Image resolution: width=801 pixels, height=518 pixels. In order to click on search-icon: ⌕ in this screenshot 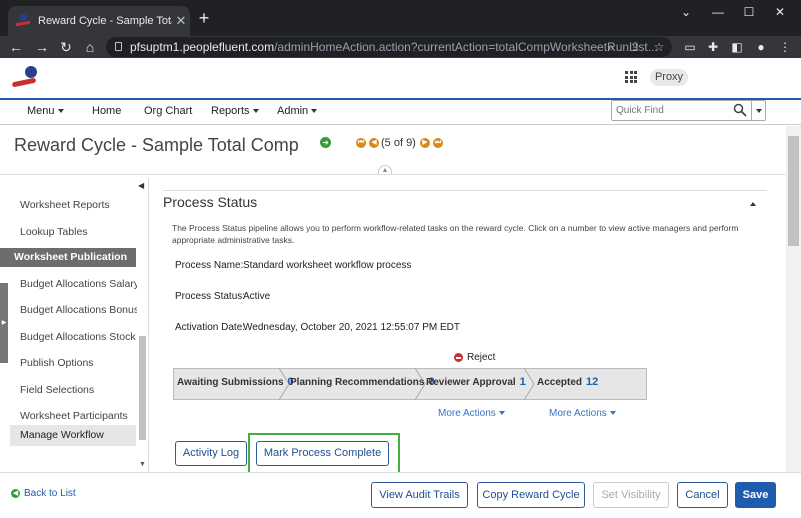, I will do `click(611, 47)`.